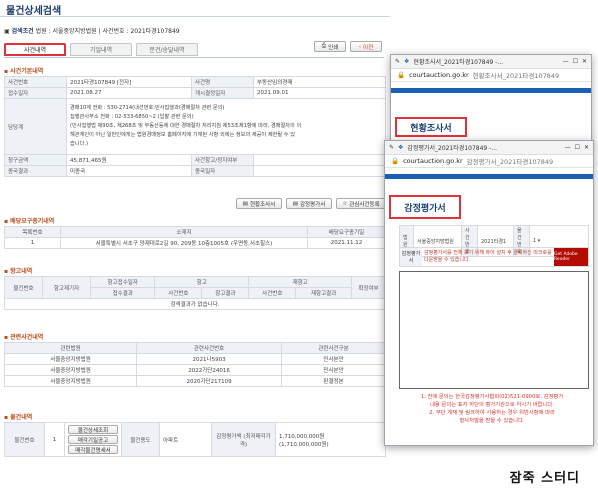 This screenshot has width=598, height=496. I want to click on appraisal-heading-box: 감정평가서, so click(425, 207).